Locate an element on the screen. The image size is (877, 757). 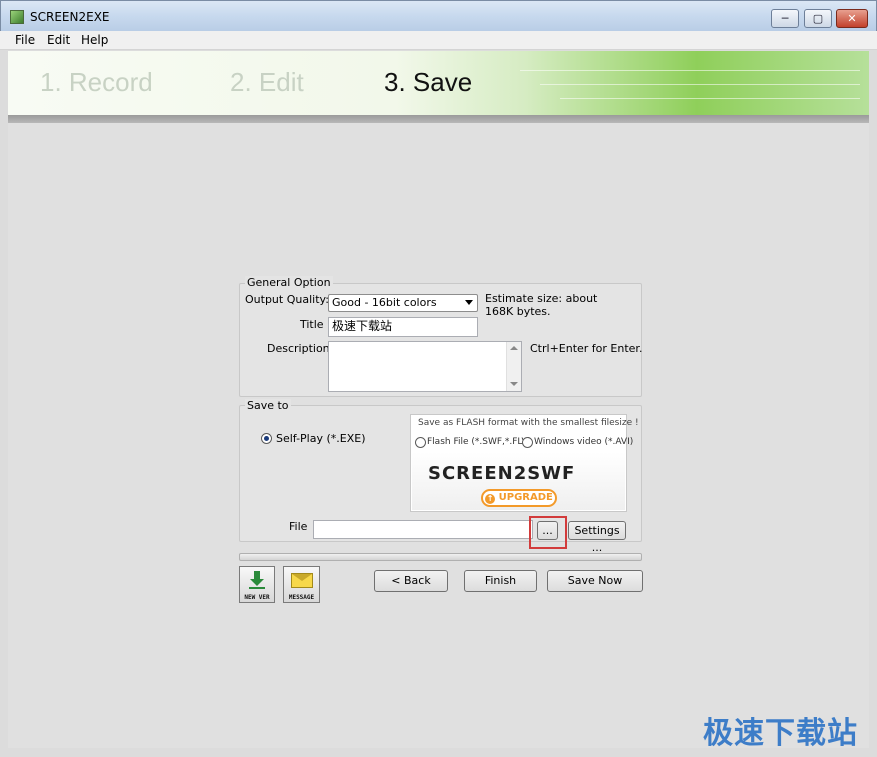
download-icon is located at coordinates (257, 580).